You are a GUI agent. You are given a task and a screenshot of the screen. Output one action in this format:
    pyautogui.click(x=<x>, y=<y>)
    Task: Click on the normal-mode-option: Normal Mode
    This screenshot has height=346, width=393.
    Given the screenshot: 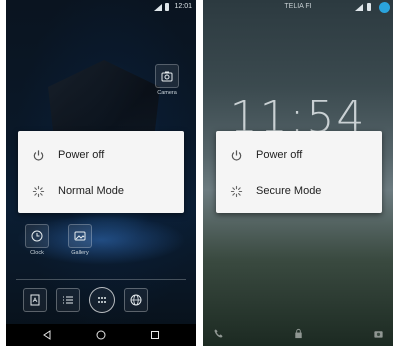 What is the action you would take?
    pyautogui.click(x=101, y=191)
    